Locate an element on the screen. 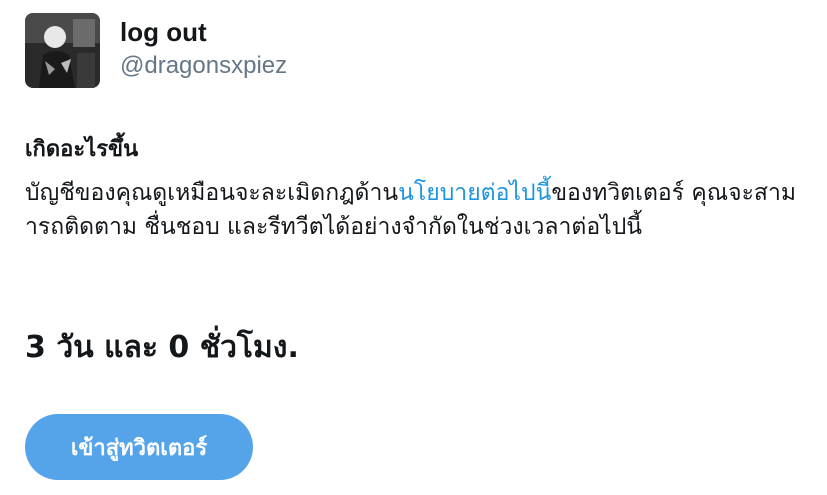 This screenshot has width=827, height=495. restriction-duration: 3 วัน และ 0 ชั่วโมง. is located at coordinates (162, 347).